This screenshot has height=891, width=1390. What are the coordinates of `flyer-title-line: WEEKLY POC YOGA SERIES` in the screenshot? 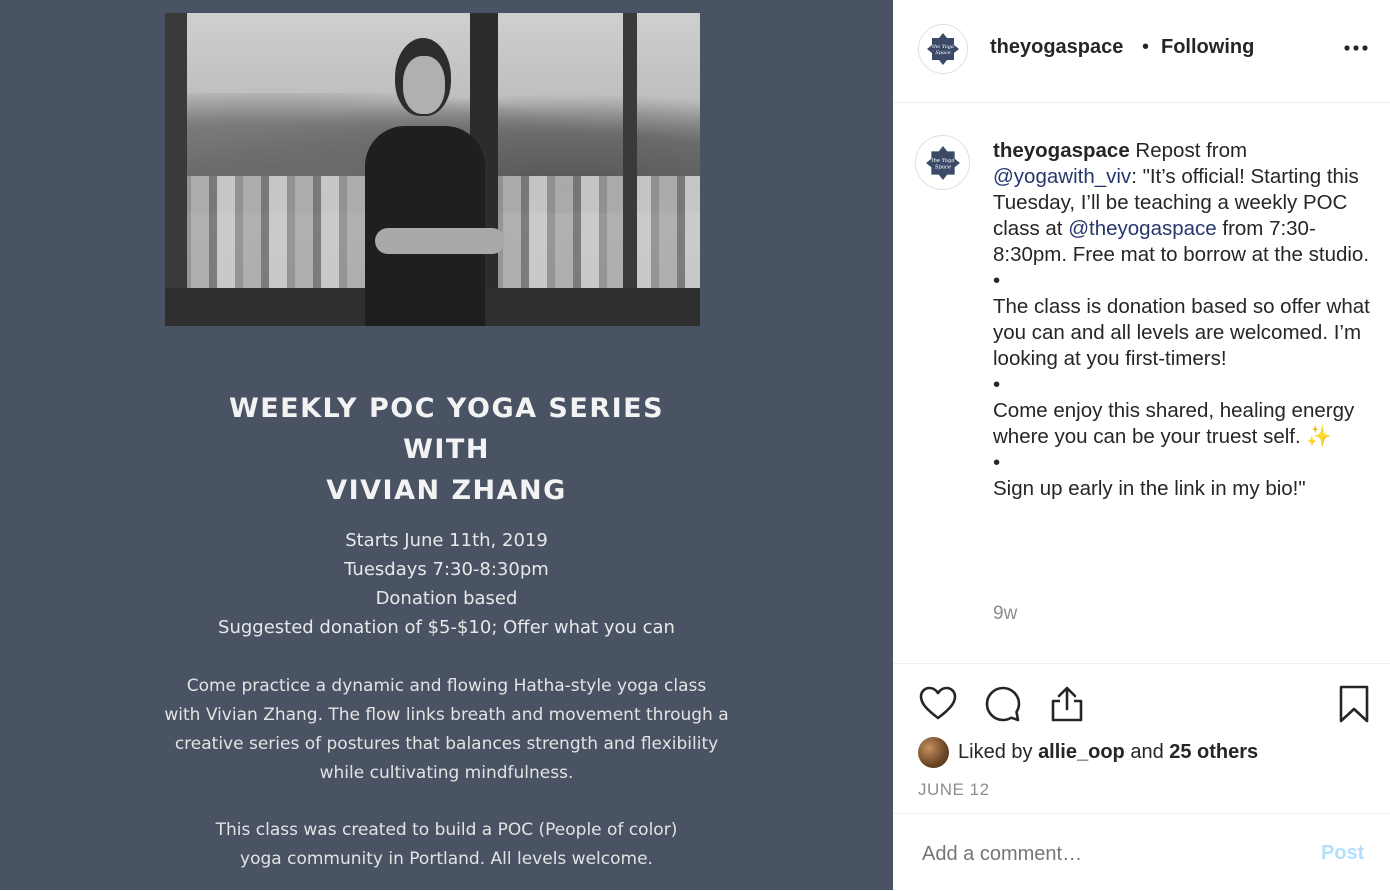 It's located at (446, 408).